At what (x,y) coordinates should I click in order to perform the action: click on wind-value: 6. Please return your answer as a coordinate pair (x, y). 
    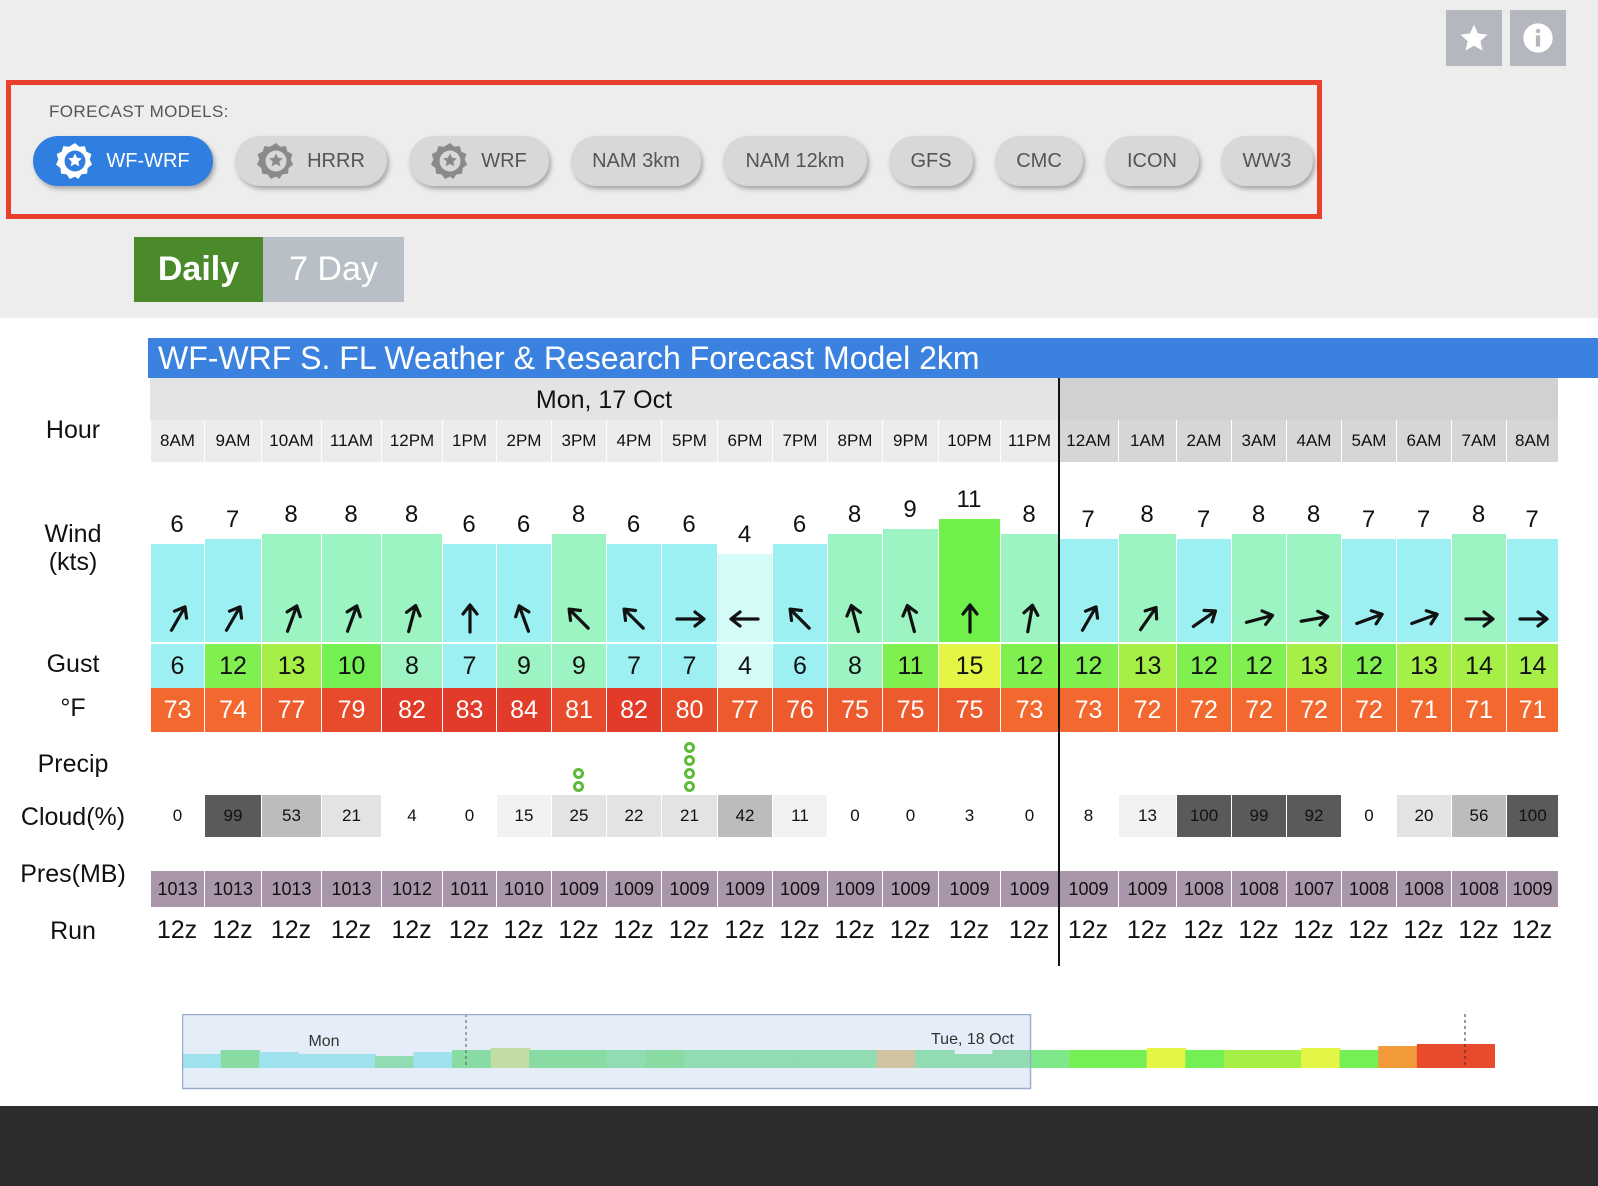
    Looking at the image, I should click on (523, 524).